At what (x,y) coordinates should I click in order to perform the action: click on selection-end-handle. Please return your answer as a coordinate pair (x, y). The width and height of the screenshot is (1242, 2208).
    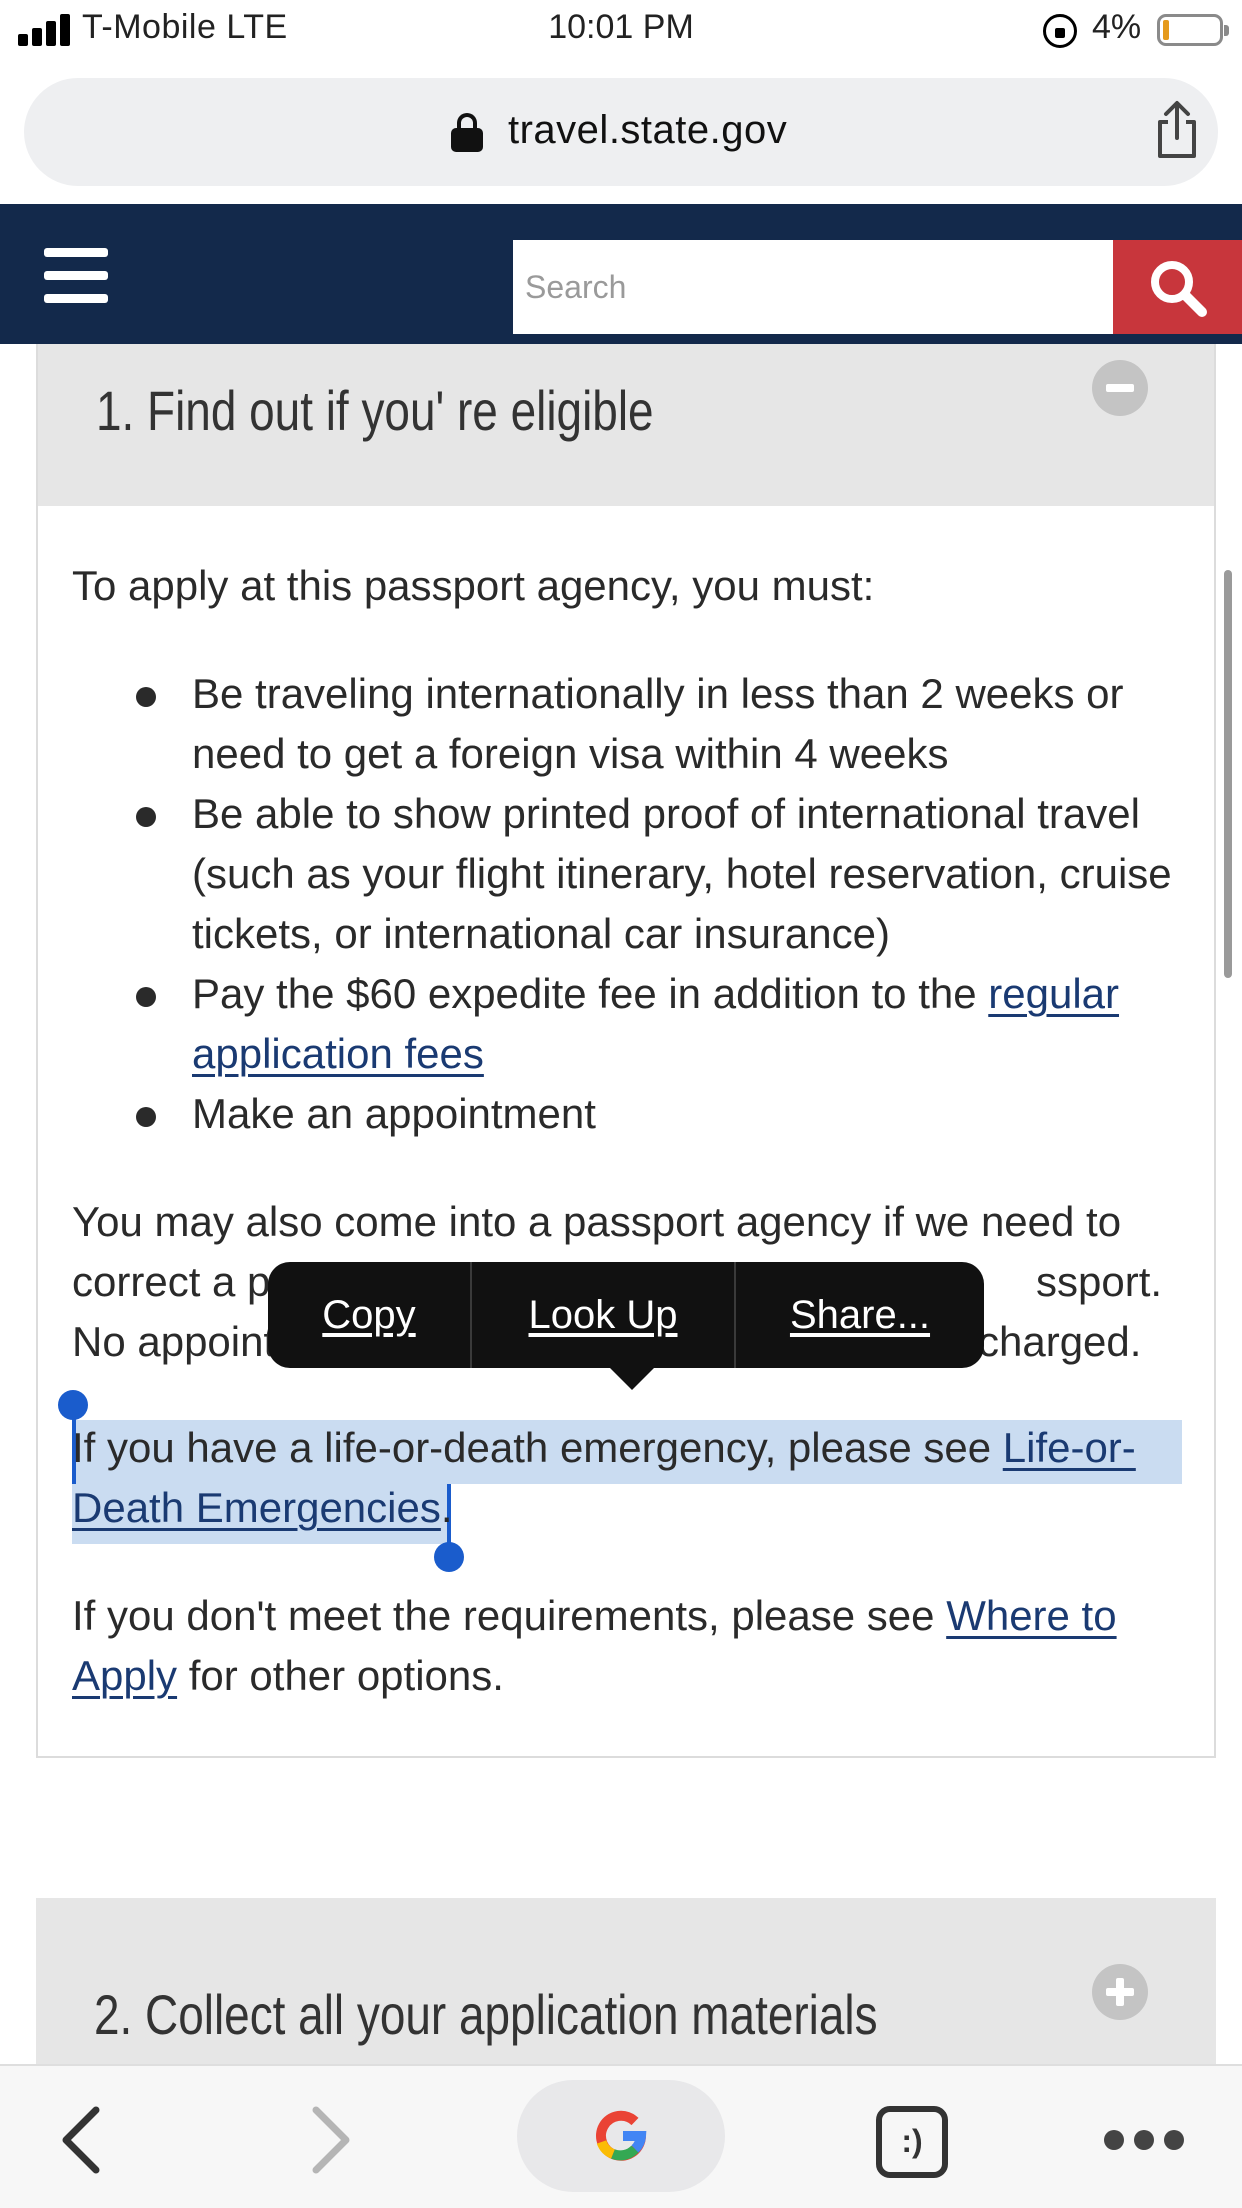
    Looking at the image, I should click on (449, 1557).